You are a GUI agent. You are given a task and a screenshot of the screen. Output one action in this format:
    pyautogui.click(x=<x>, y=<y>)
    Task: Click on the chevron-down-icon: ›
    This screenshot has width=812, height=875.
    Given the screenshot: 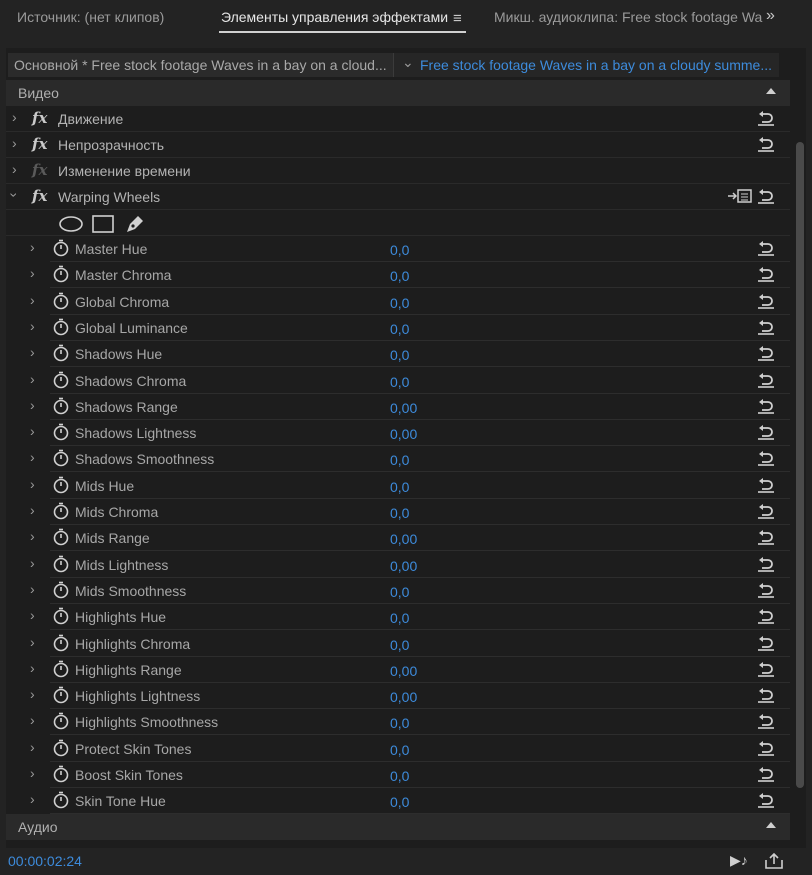 What is the action you would take?
    pyautogui.click(x=14, y=195)
    